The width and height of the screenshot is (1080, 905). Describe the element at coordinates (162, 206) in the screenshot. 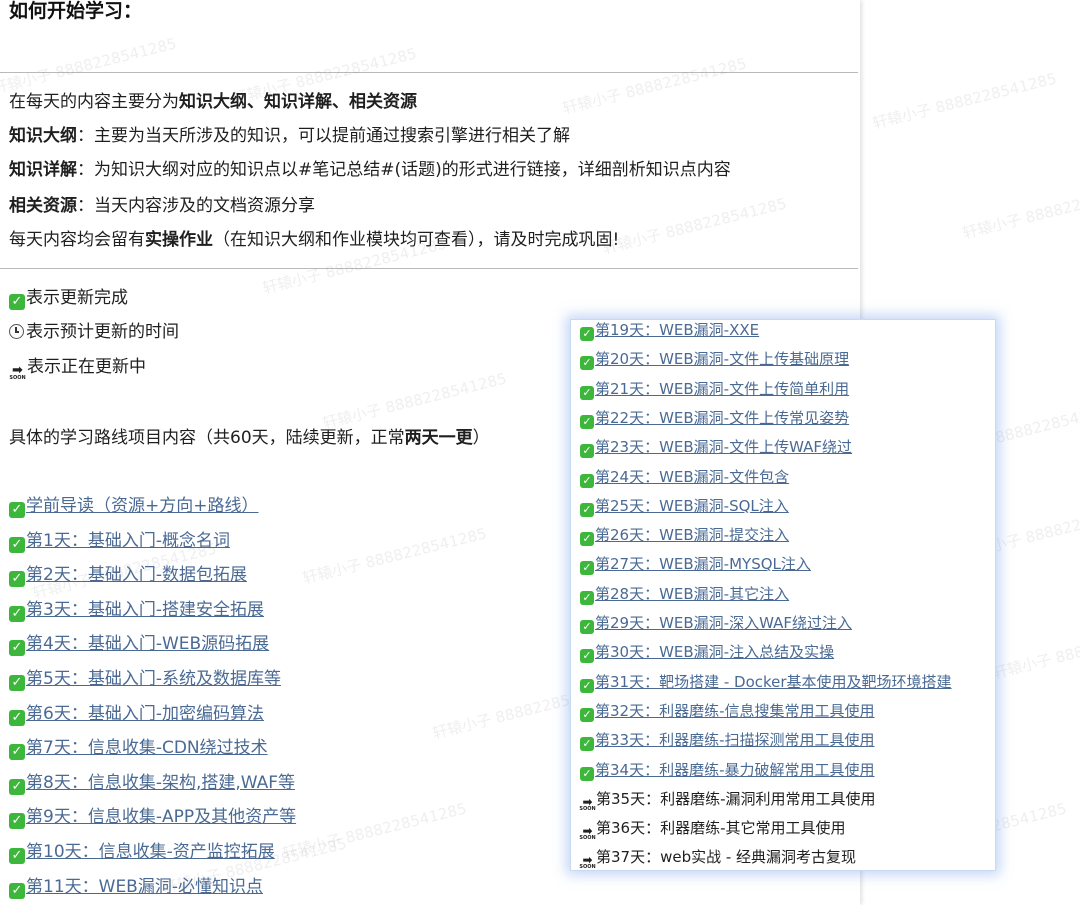

I see `intro-line-4: 相关资源：当天内容涉及的文档资源分享` at that location.